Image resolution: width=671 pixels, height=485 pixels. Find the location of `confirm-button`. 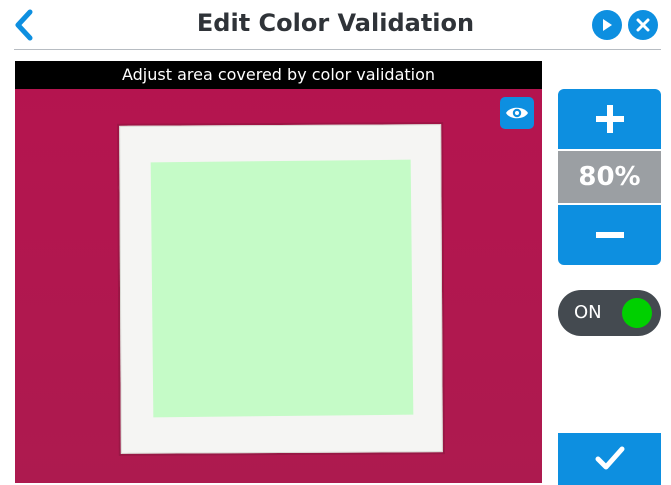

confirm-button is located at coordinates (609, 459).